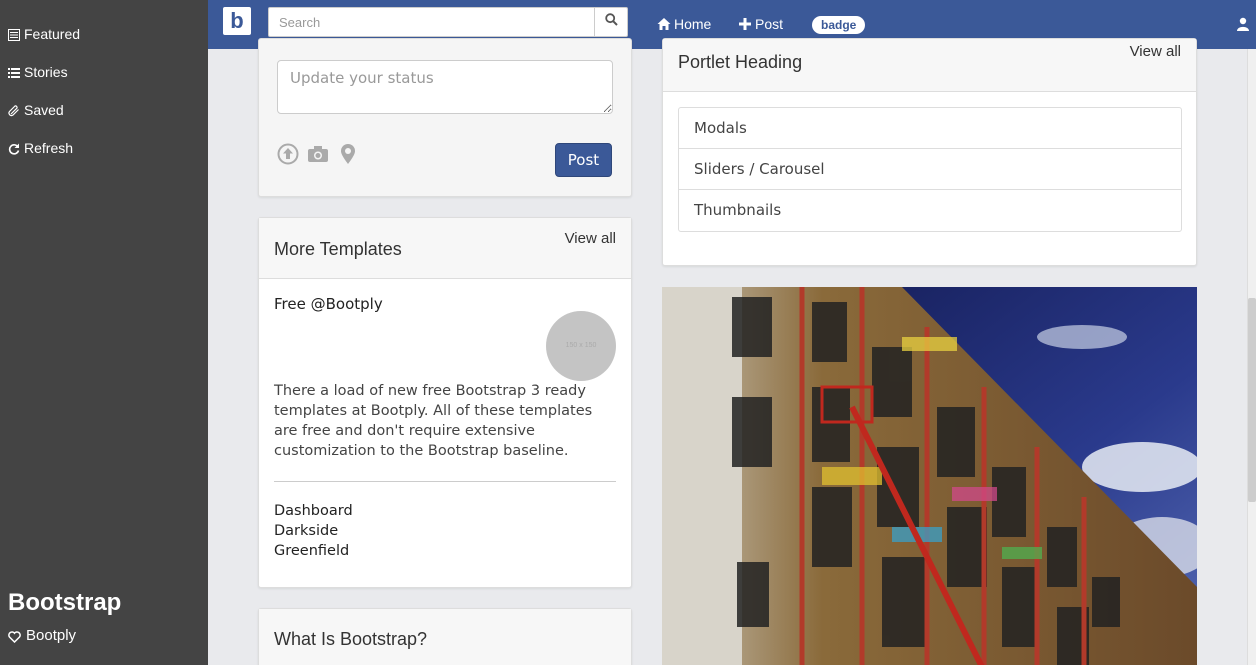  What do you see at coordinates (288, 154) in the screenshot?
I see `upload-icon` at bounding box center [288, 154].